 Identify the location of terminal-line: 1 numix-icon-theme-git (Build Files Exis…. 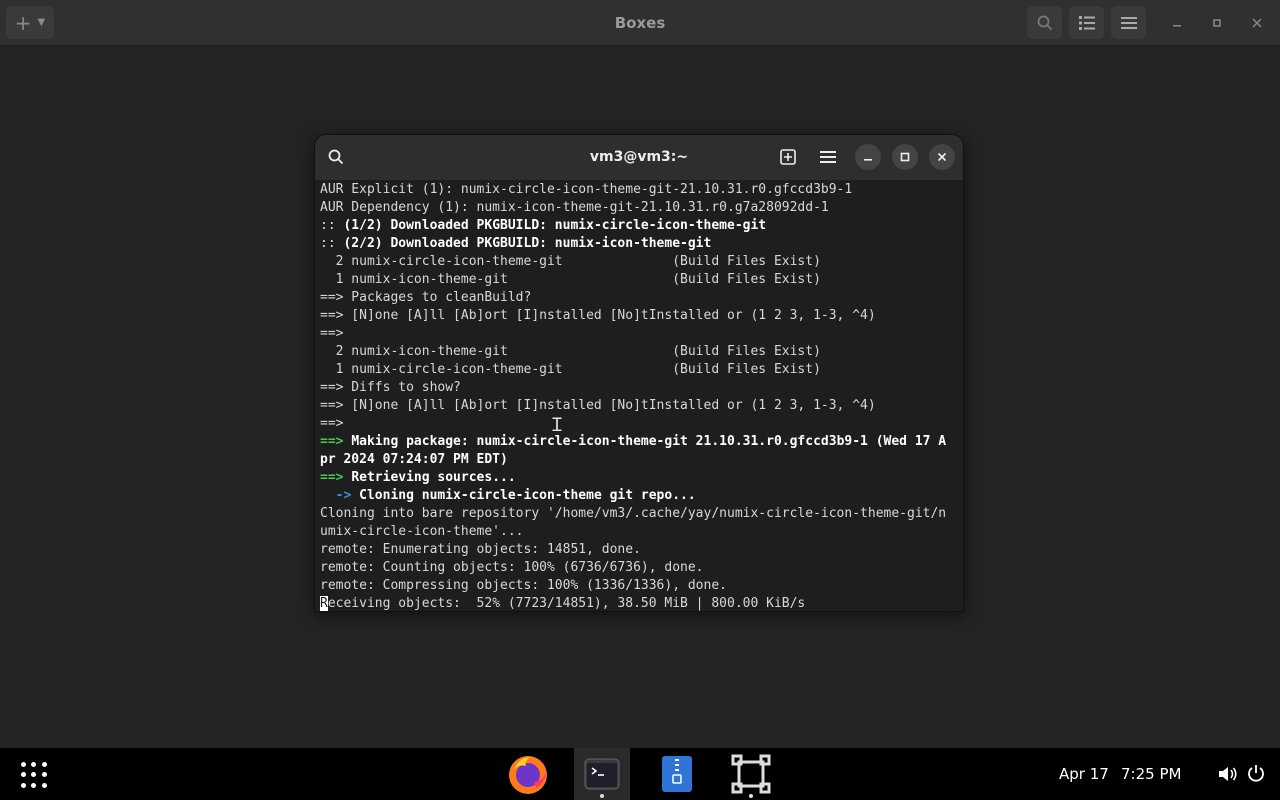
(641, 280).